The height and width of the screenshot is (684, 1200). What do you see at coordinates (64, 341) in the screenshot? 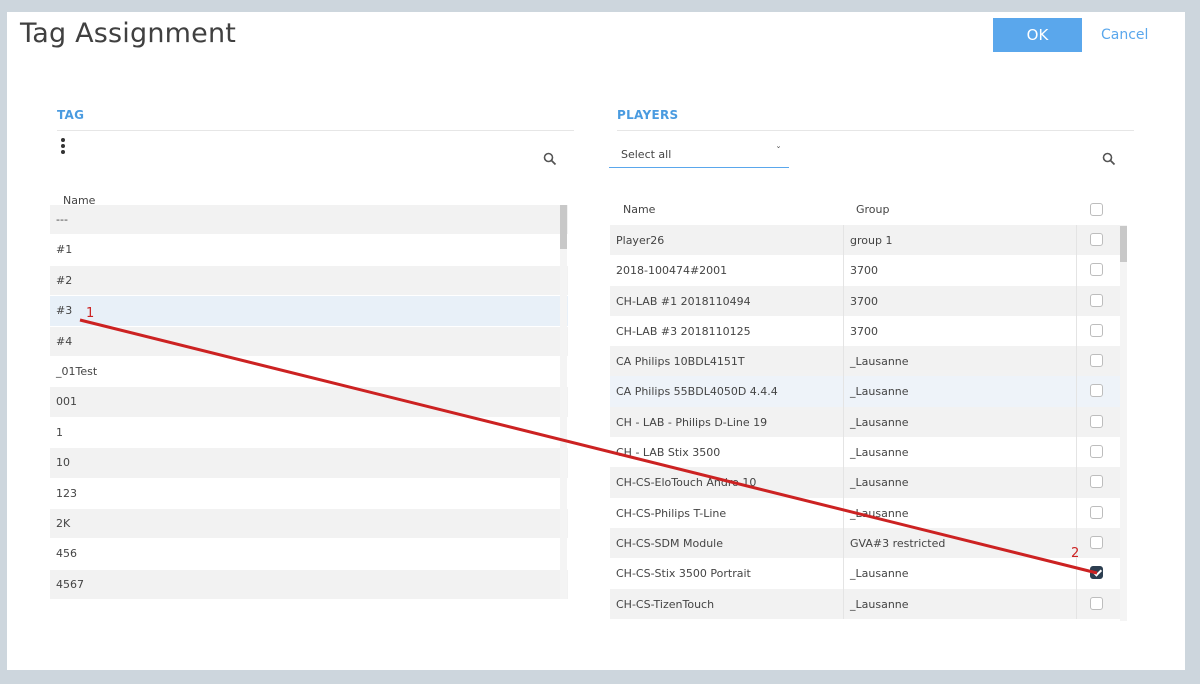
I see `tag-row-label: #4` at bounding box center [64, 341].